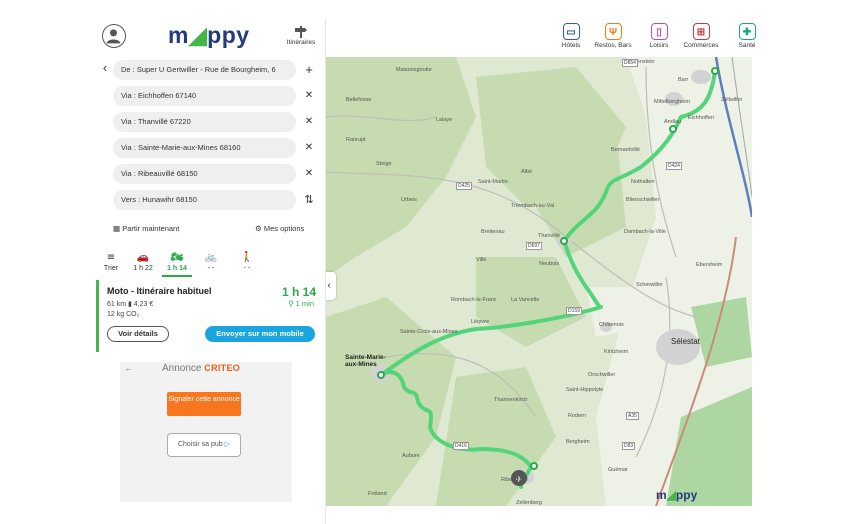  What do you see at coordinates (204, 174) in the screenshot?
I see `via-field: Via : Ribeauvillé 68150` at bounding box center [204, 174].